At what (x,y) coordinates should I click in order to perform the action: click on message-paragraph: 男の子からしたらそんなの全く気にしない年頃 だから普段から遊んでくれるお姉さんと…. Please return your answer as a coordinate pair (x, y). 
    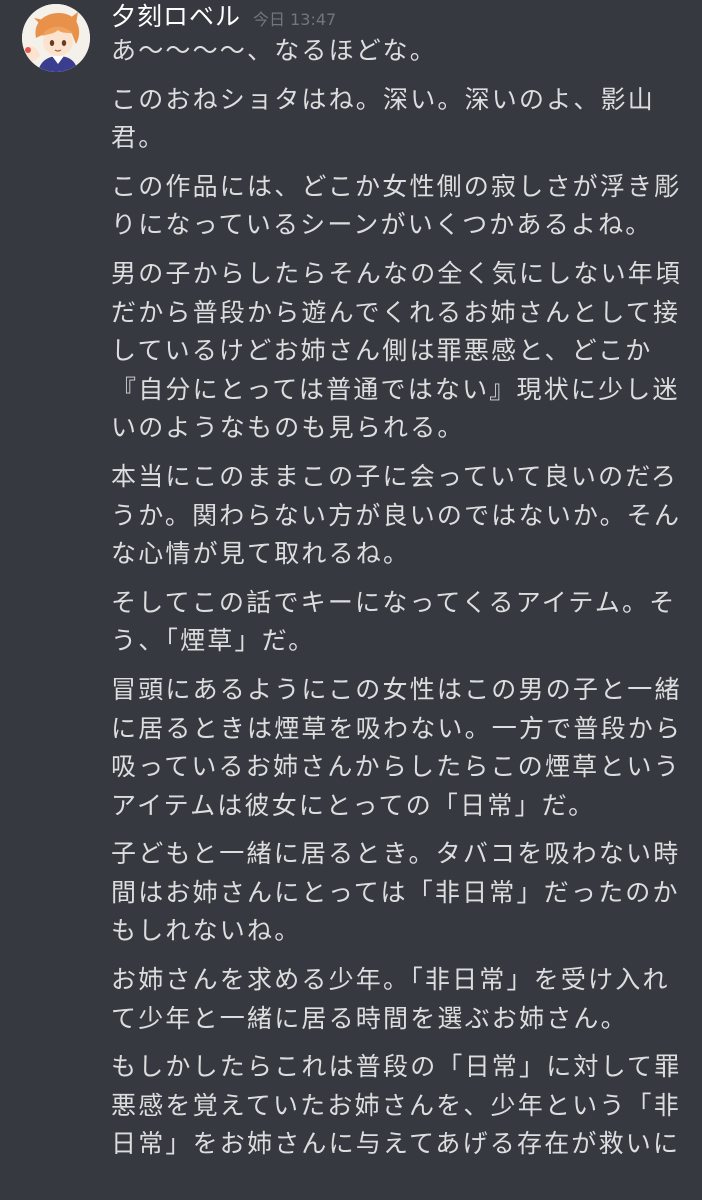
    Looking at the image, I should click on (397, 350).